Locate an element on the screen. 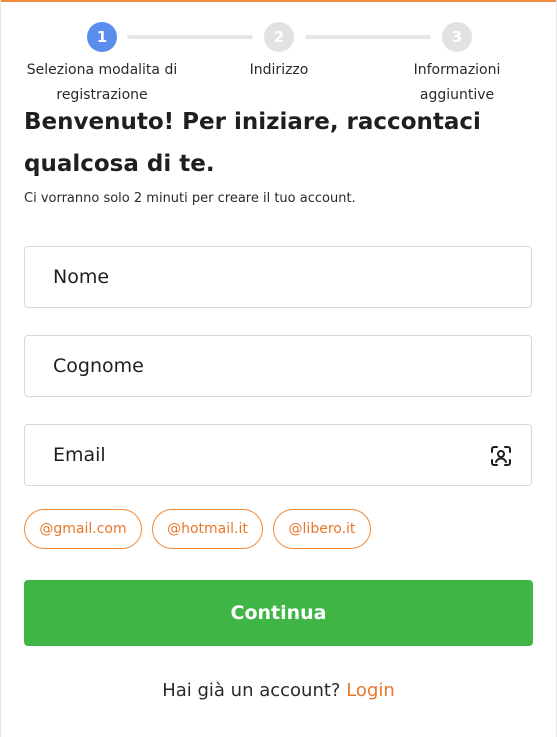 The image size is (557, 737). step-3-indicator: 3 is located at coordinates (457, 37).